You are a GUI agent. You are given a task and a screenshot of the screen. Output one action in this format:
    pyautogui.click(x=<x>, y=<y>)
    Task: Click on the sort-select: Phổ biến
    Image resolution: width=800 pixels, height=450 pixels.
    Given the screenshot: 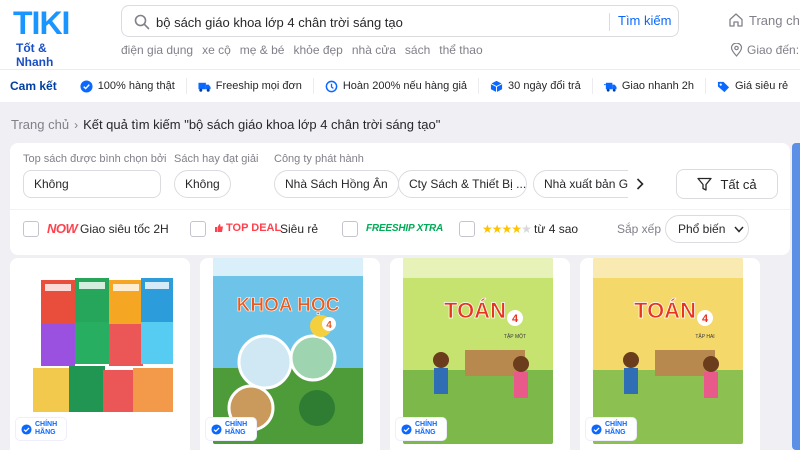 What is the action you would take?
    pyautogui.click(x=707, y=229)
    